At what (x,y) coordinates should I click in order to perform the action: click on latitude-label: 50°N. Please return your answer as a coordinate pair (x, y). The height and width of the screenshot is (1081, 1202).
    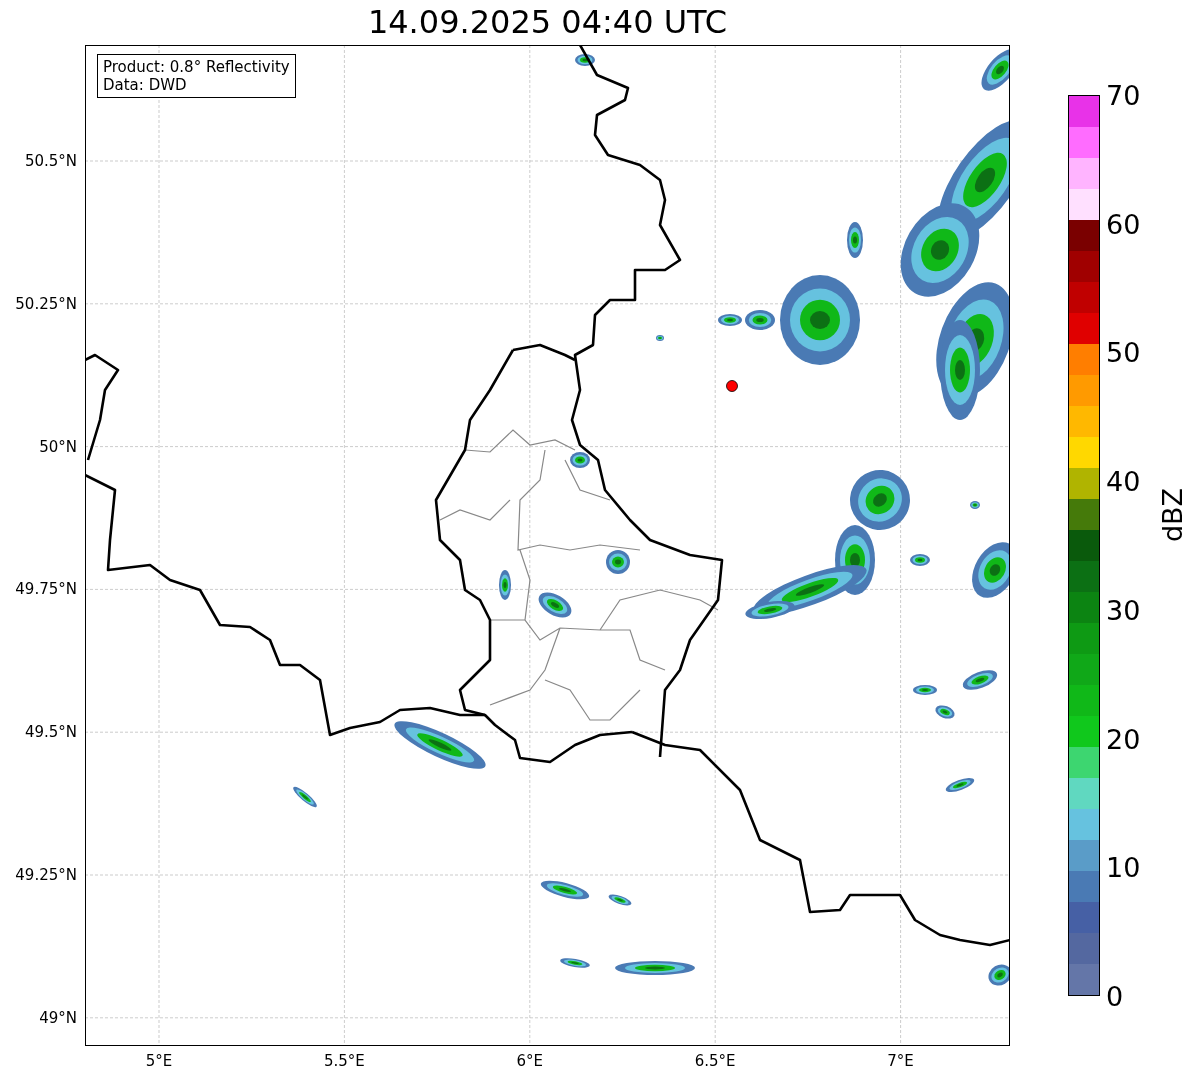
    Looking at the image, I should click on (58, 446).